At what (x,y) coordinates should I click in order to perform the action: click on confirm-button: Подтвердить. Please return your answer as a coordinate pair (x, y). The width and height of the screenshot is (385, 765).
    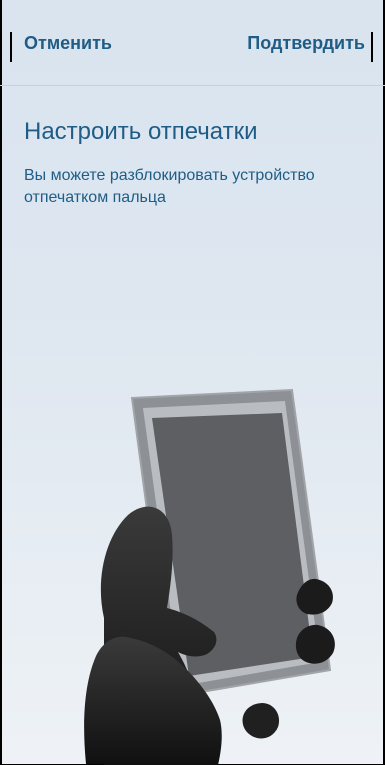
    Looking at the image, I should click on (306, 43).